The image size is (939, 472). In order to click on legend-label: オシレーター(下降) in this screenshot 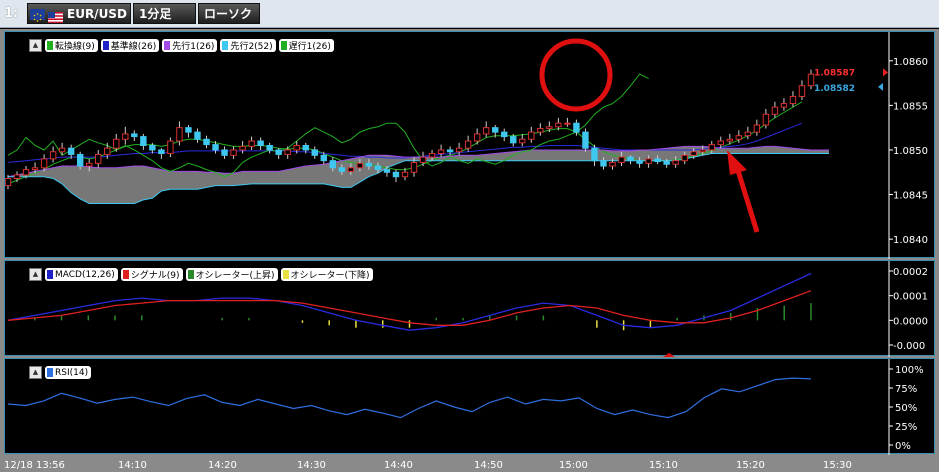, I will do `click(330, 276)`.